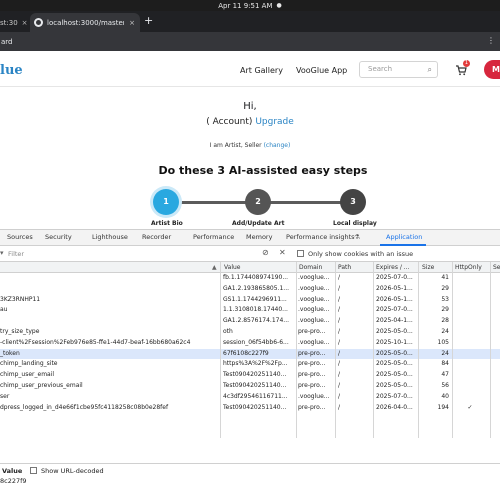 Image resolution: width=500 pixels, height=500 pixels. Describe the element at coordinates (258, 202) in the screenshot. I see `step-2-circle: 2` at that location.